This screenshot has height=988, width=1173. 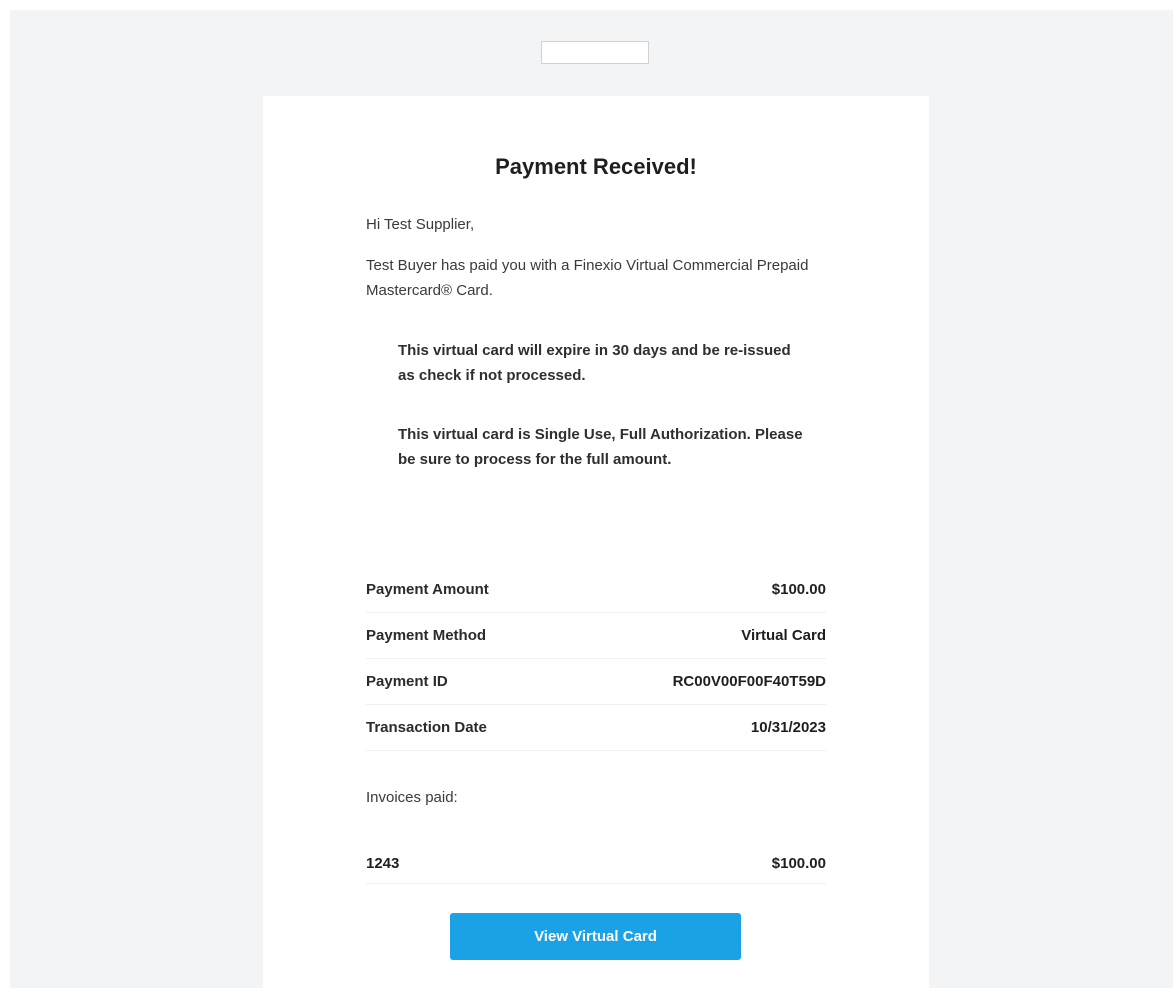 What do you see at coordinates (783, 635) in the screenshot?
I see `detail-value: Virtual Card` at bounding box center [783, 635].